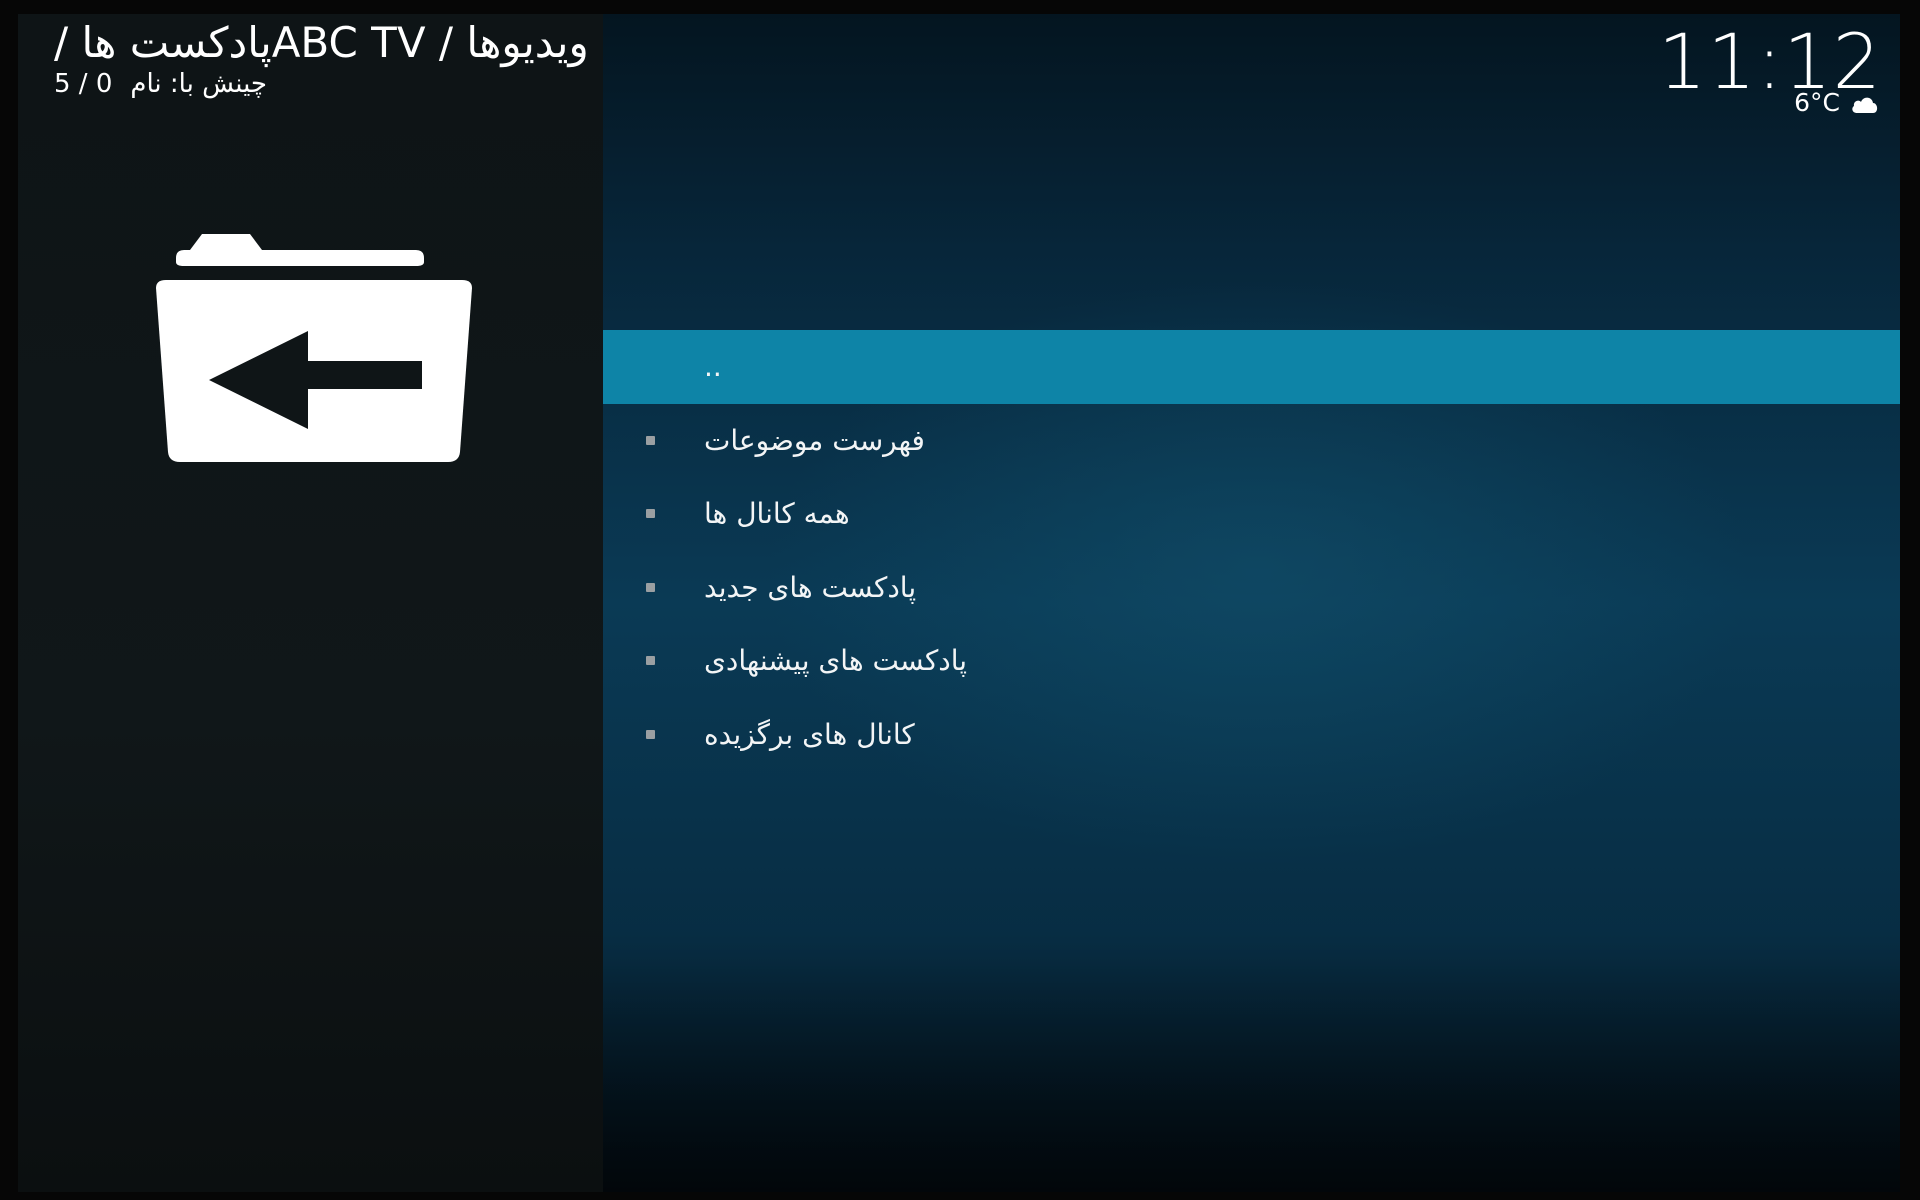  I want to click on breadcrumb: ویدیوها / ABC TVپادکست ها /, so click(321, 42).